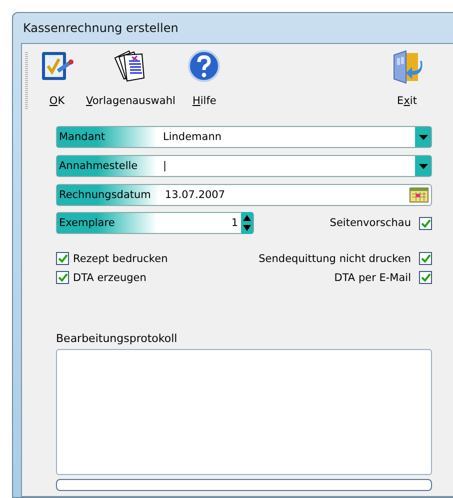 This screenshot has height=498, width=453. I want to click on checkbox-label: DTA erzeugen, so click(109, 278).